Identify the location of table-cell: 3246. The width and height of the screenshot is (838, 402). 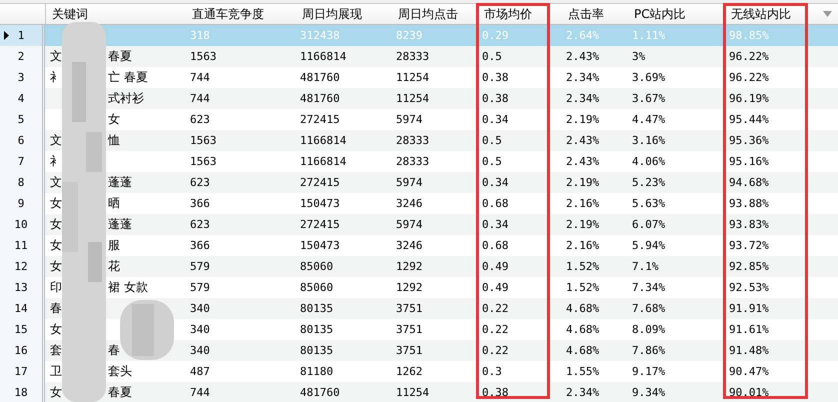
(409, 245).